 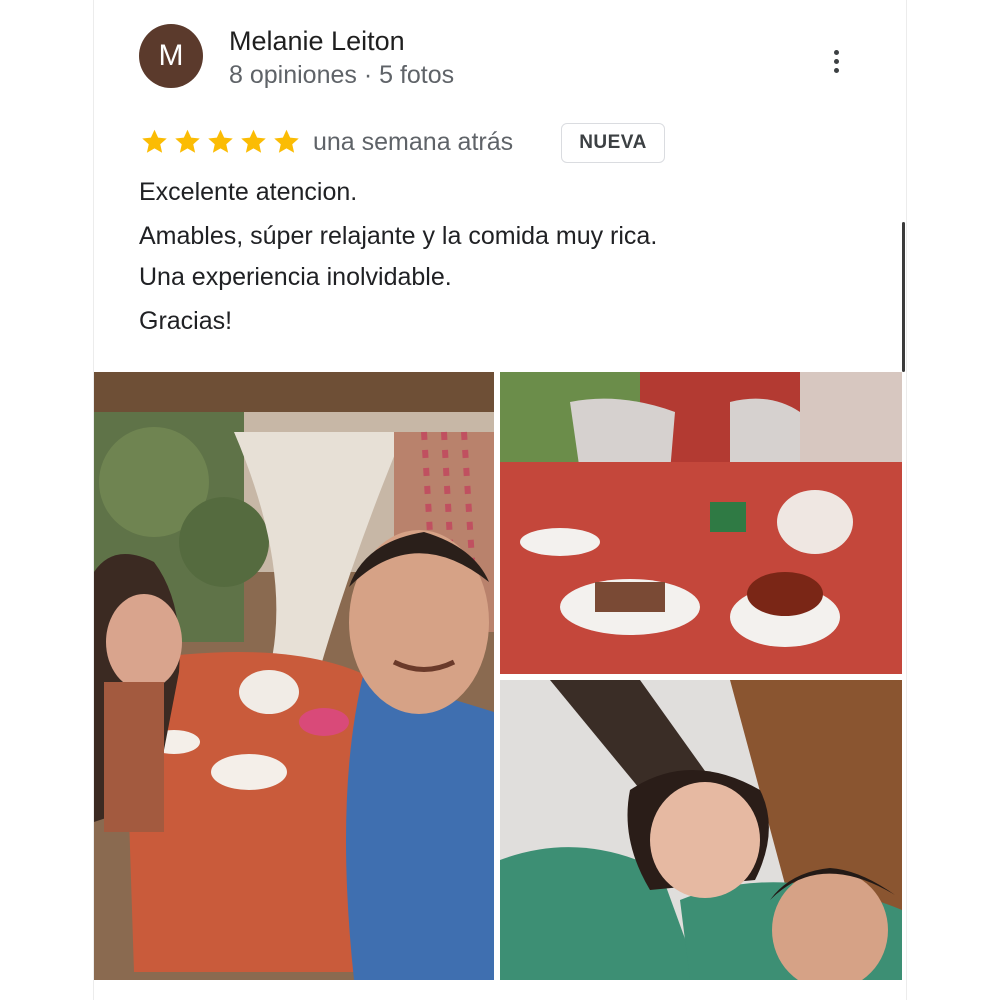 What do you see at coordinates (342, 75) in the screenshot?
I see `reviewer-meta: 8 opiniones · 5 fotos` at bounding box center [342, 75].